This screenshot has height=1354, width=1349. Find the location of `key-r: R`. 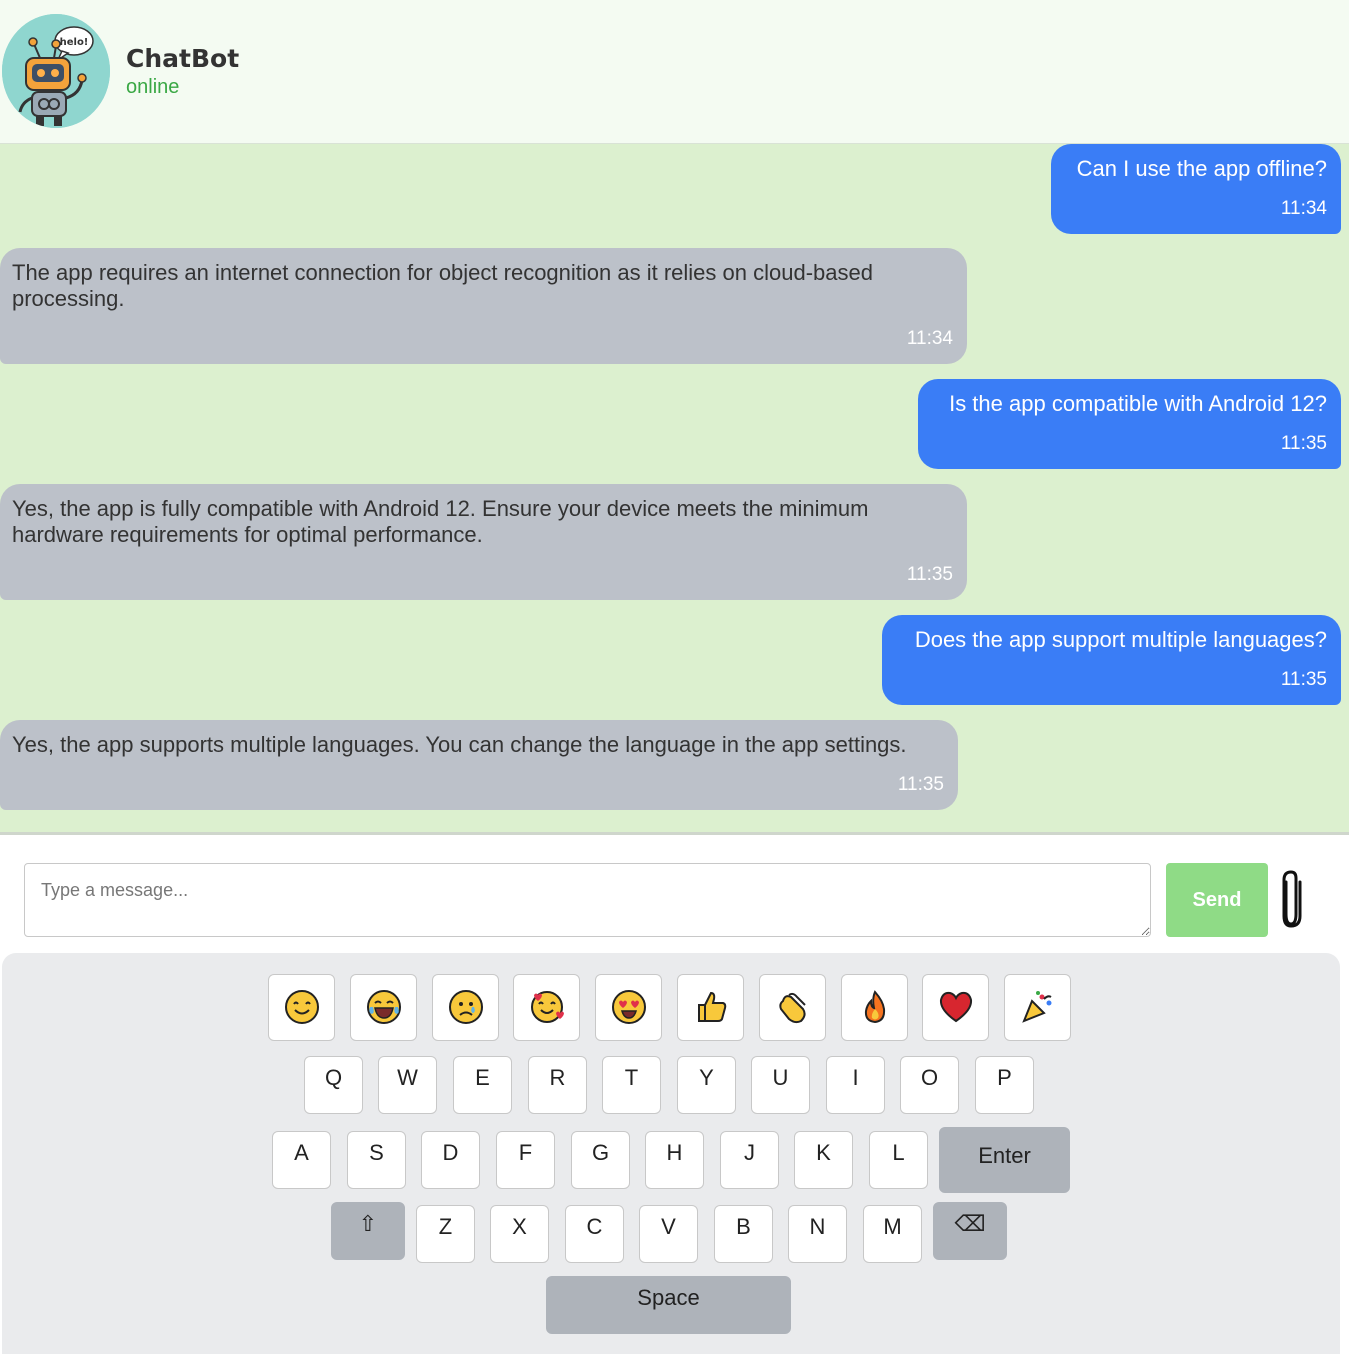

key-r: R is located at coordinates (557, 1085).